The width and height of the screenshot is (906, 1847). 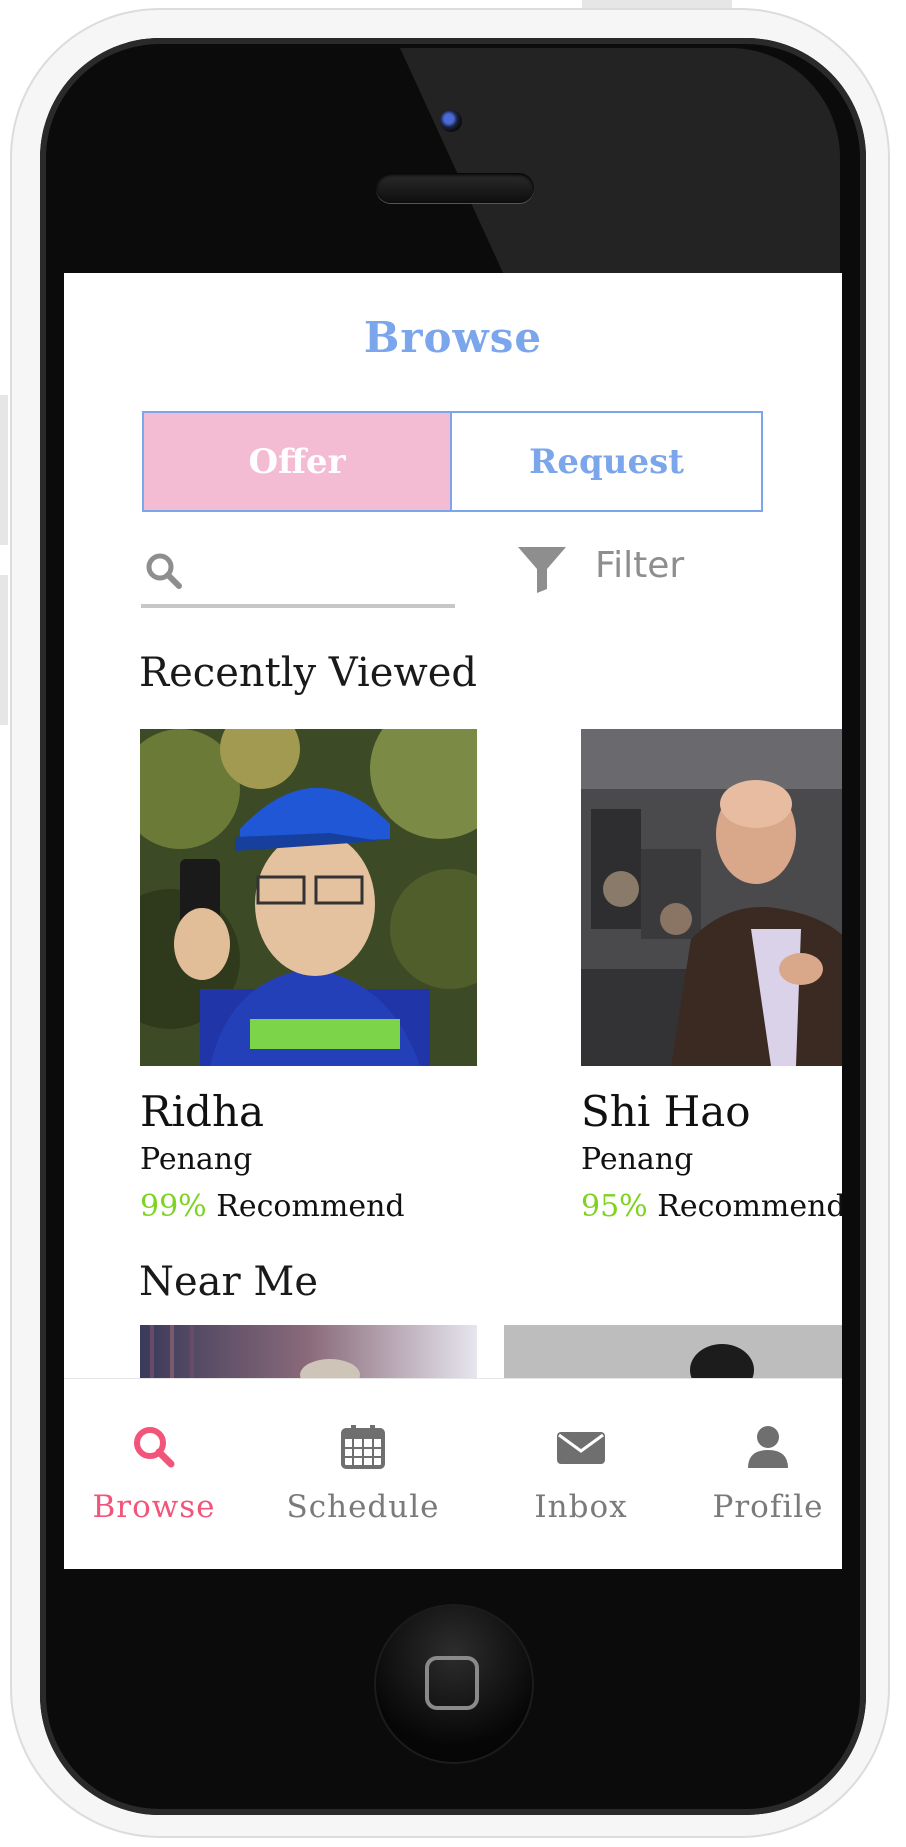 What do you see at coordinates (542, 570) in the screenshot?
I see `filter-icon` at bounding box center [542, 570].